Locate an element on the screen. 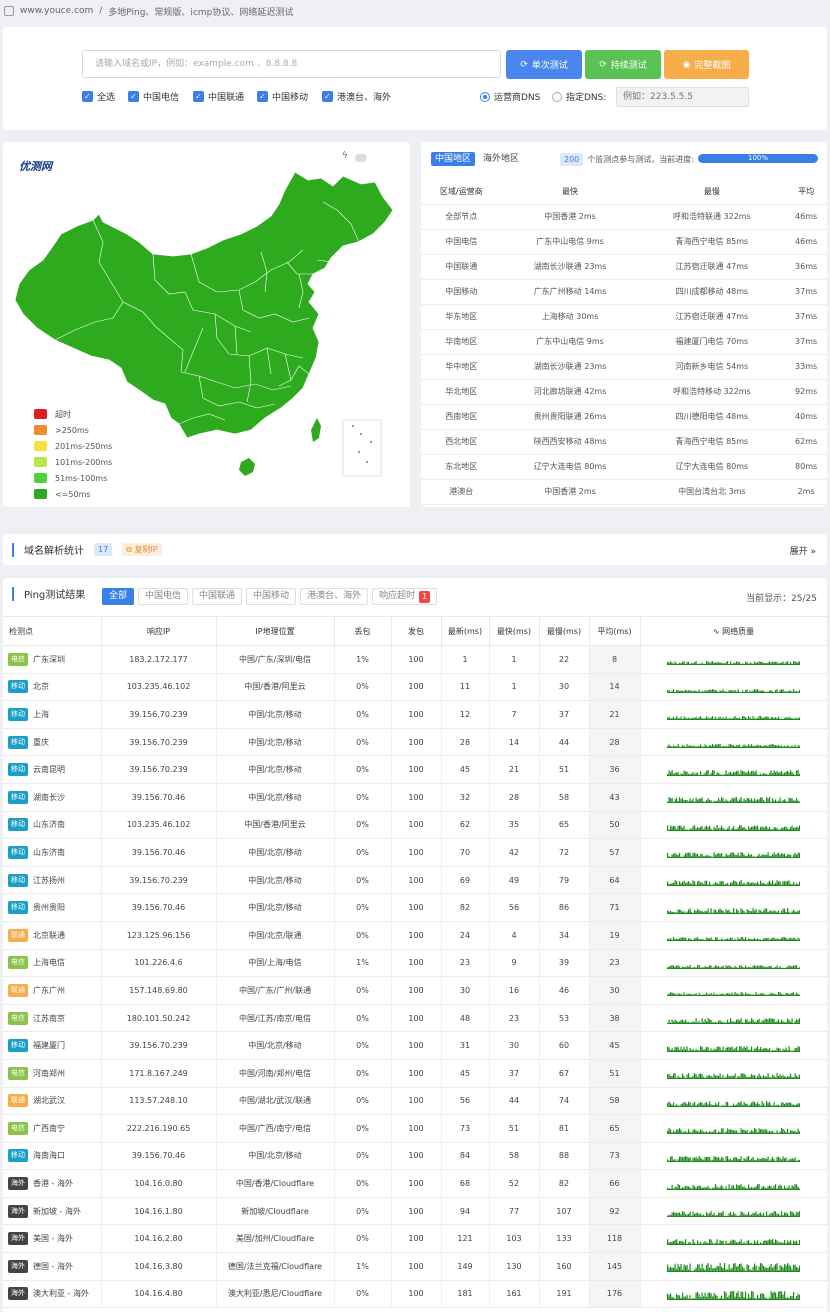 Image resolution: width=830 pixels, height=1312 pixels. ping-cell: 德国/法兰克福/Cloudflare is located at coordinates (275, 1266).